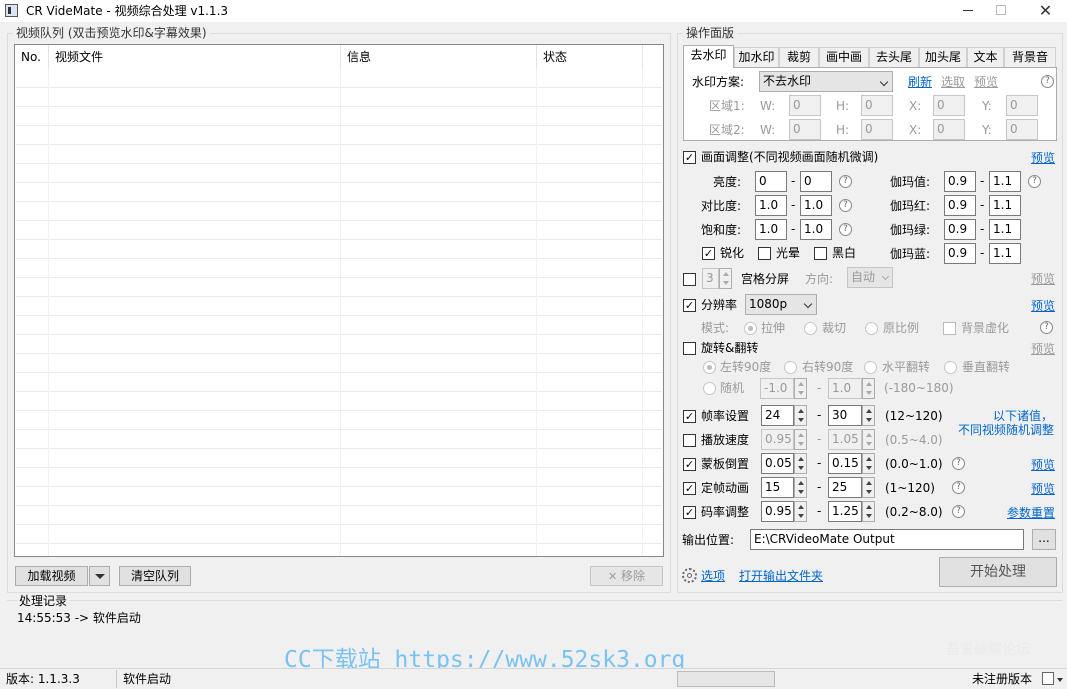 The height and width of the screenshot is (689, 1067). Describe the element at coordinates (870, 367) in the screenshot. I see `flip-h-radio` at that location.